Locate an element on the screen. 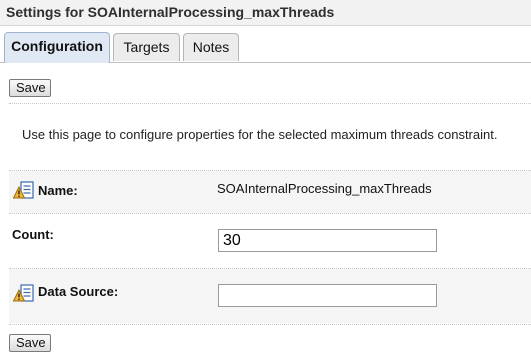 The height and width of the screenshot is (360, 531). name-value: SOAInternalProcessing_maxThreads is located at coordinates (324, 188).